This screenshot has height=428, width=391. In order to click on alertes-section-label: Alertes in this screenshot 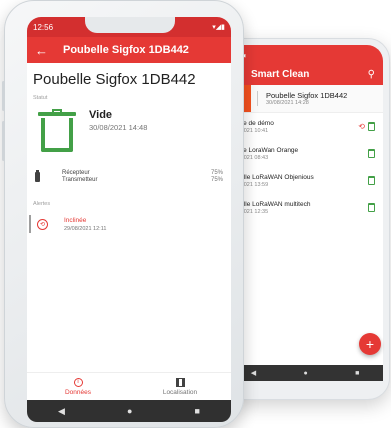, I will do `click(42, 204)`.